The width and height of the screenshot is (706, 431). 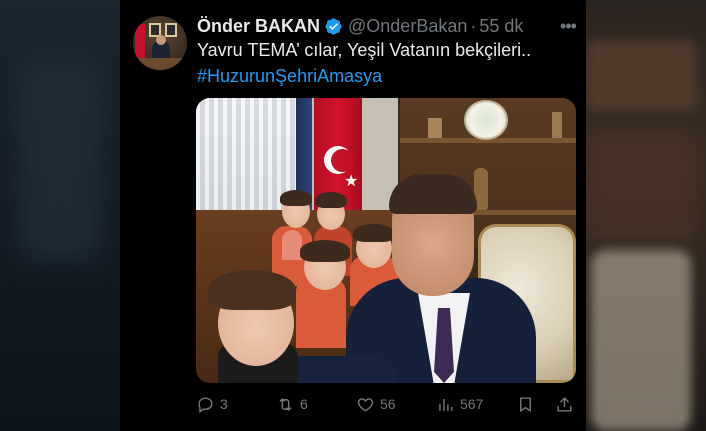 I want to click on retweet-count: 6, so click(x=304, y=404).